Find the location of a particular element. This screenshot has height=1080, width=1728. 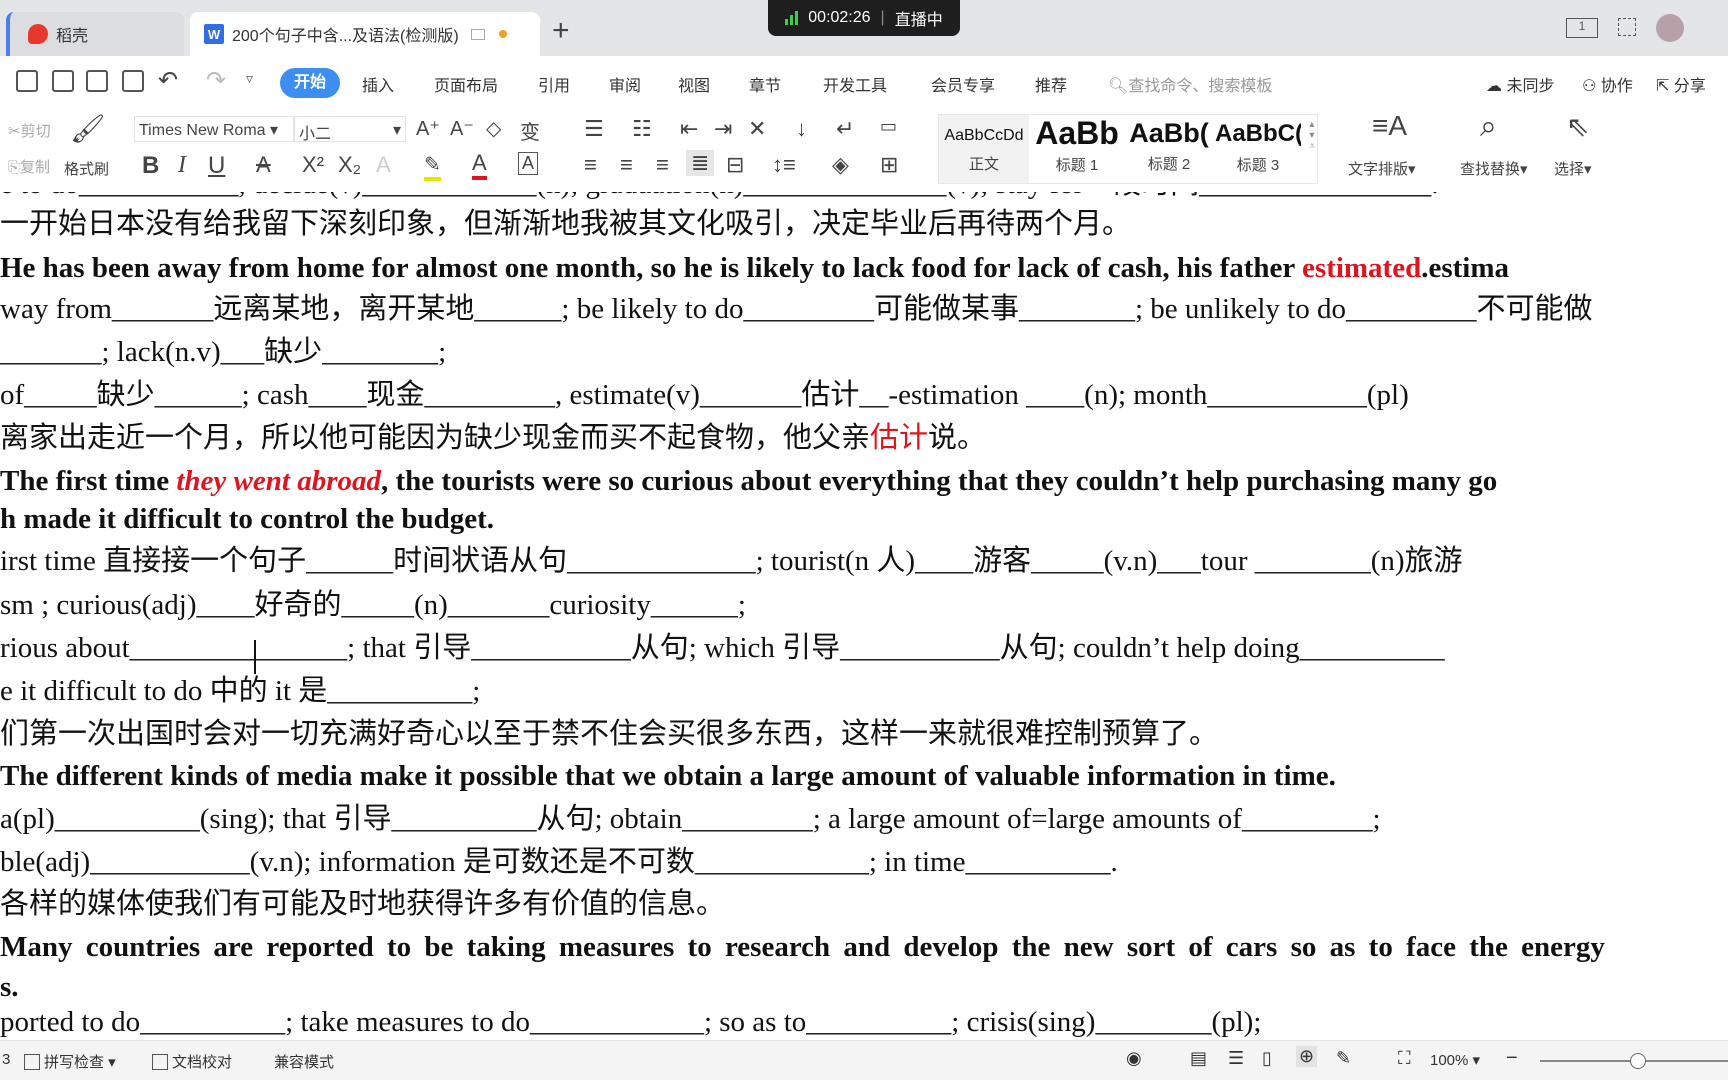

text-run: s. is located at coordinates (9, 987).